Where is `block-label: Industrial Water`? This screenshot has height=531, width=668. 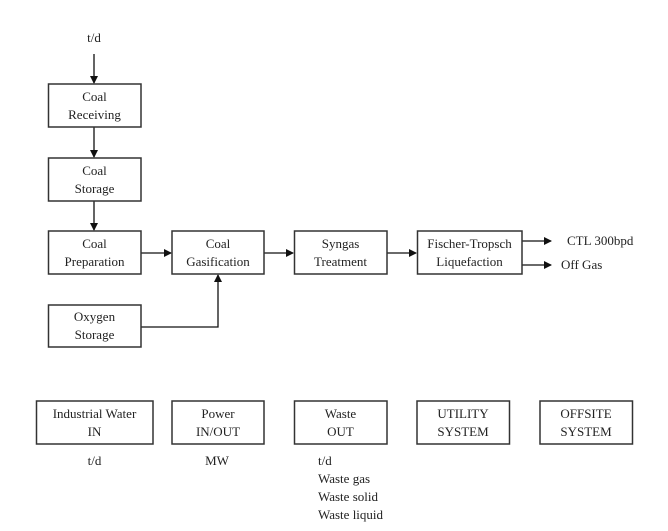 block-label: Industrial Water is located at coordinates (95, 413).